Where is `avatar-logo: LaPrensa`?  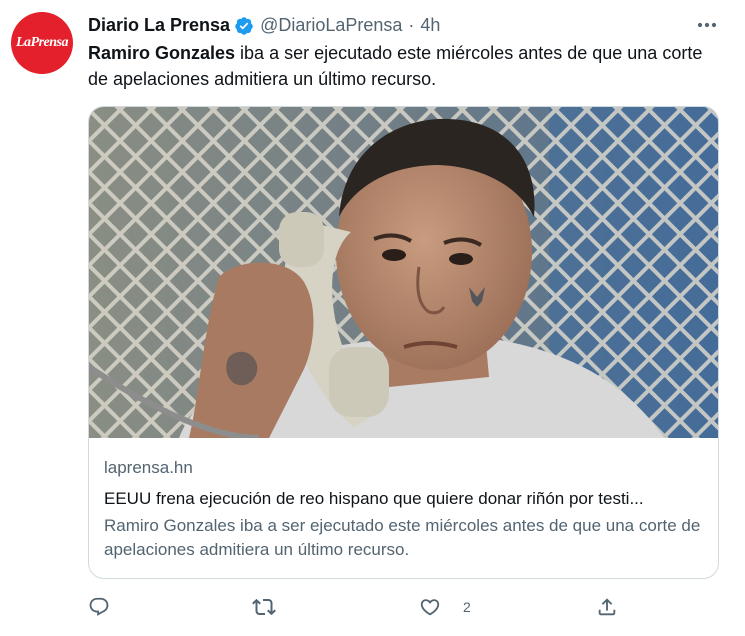 avatar-logo: LaPrensa is located at coordinates (42, 42).